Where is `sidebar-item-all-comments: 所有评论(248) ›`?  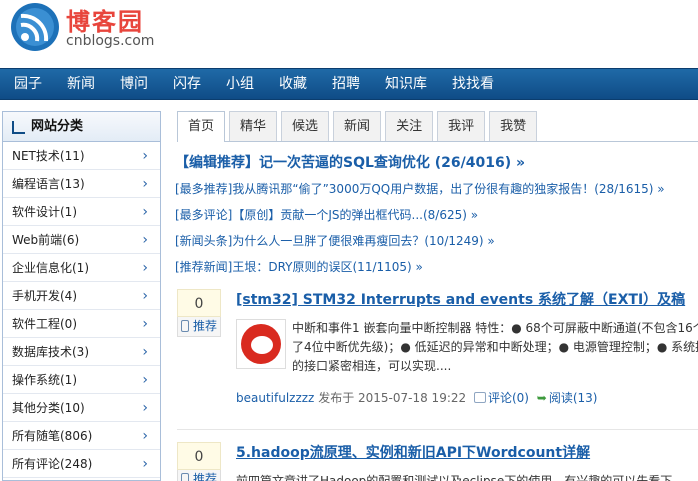
sidebar-item-all-comments: 所有评论(248) › is located at coordinates (81, 464).